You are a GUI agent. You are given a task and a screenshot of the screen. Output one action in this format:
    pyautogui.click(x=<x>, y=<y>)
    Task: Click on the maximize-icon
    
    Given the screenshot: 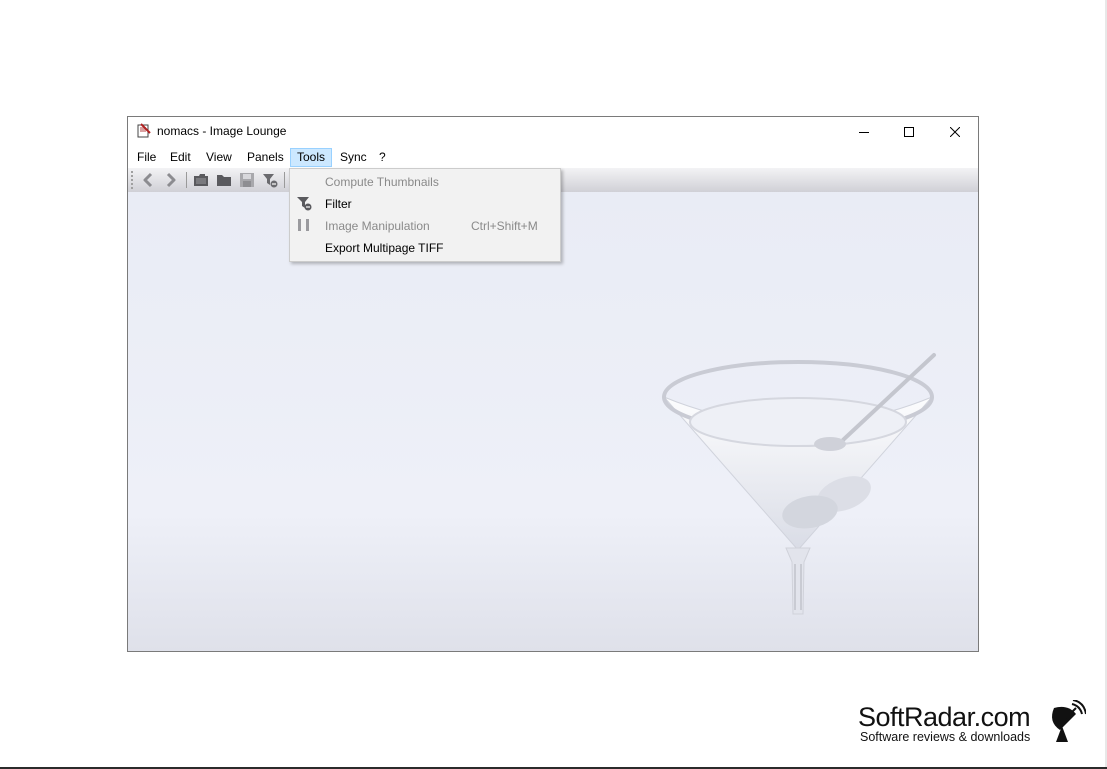 What is the action you would take?
    pyautogui.click(x=909, y=131)
    